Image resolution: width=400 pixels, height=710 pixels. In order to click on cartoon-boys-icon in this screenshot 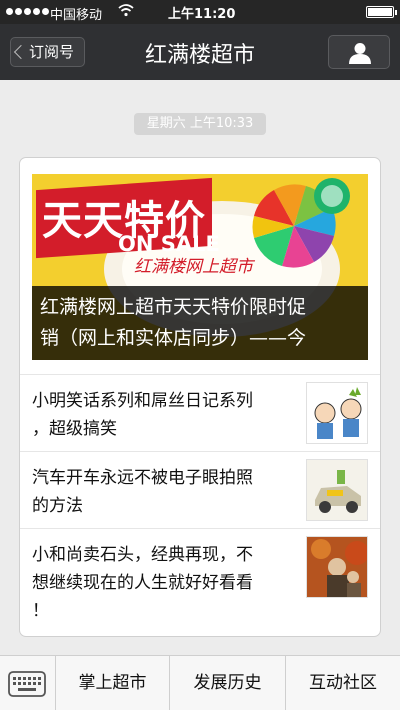, I will do `click(337, 413)`.